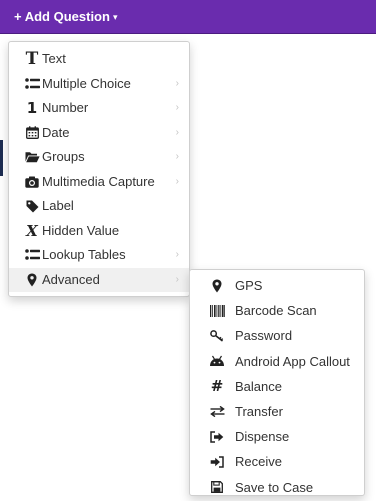 The height and width of the screenshot is (501, 376). Describe the element at coordinates (99, 59) in the screenshot. I see `menu-item-text: T Text` at that location.